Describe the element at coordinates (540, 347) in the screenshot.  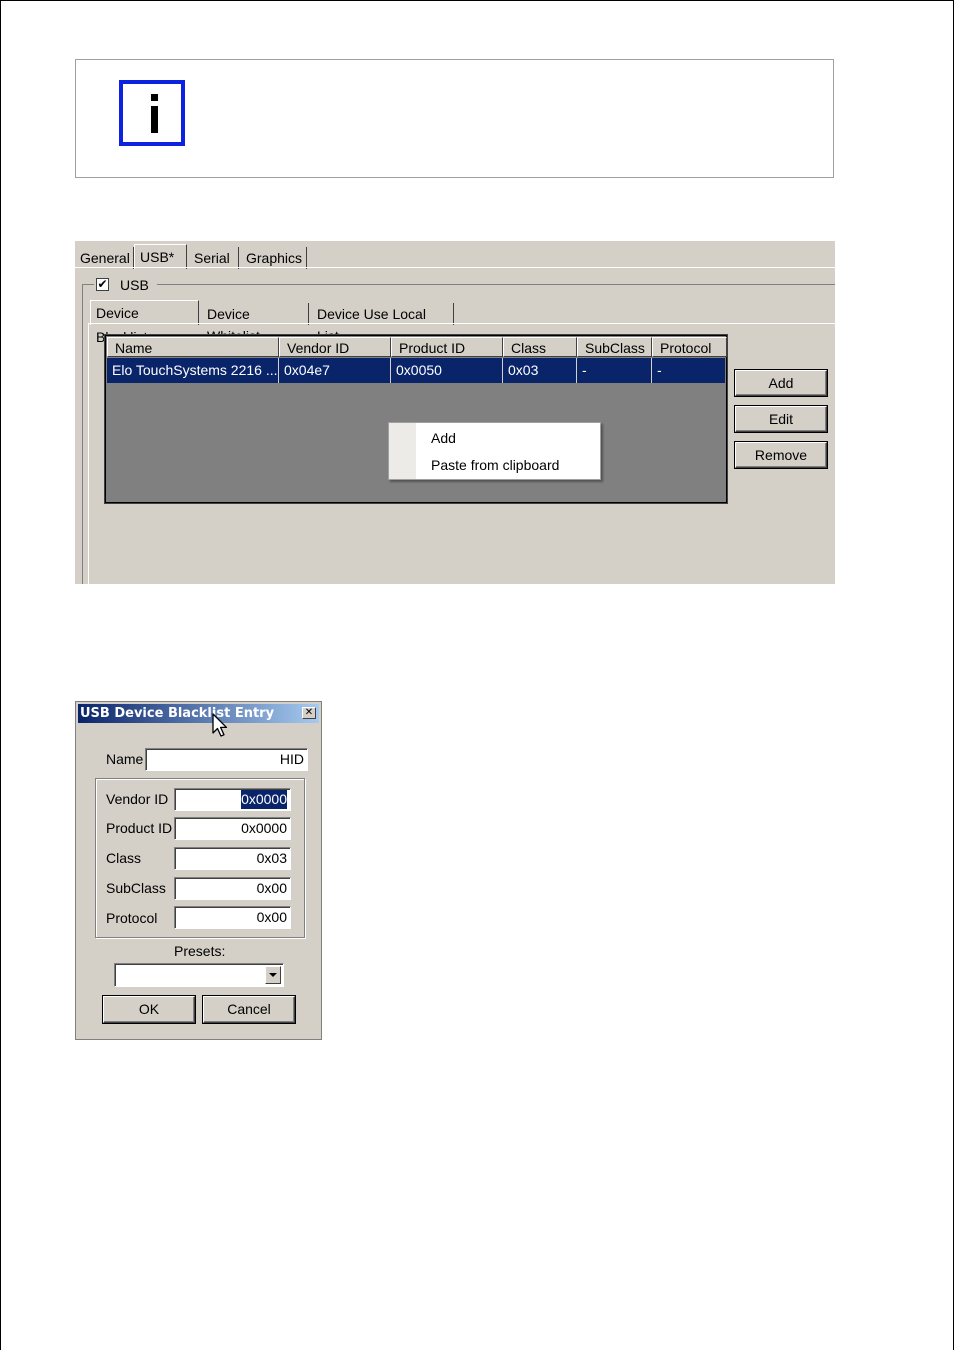
I see `column-class: Class` at that location.